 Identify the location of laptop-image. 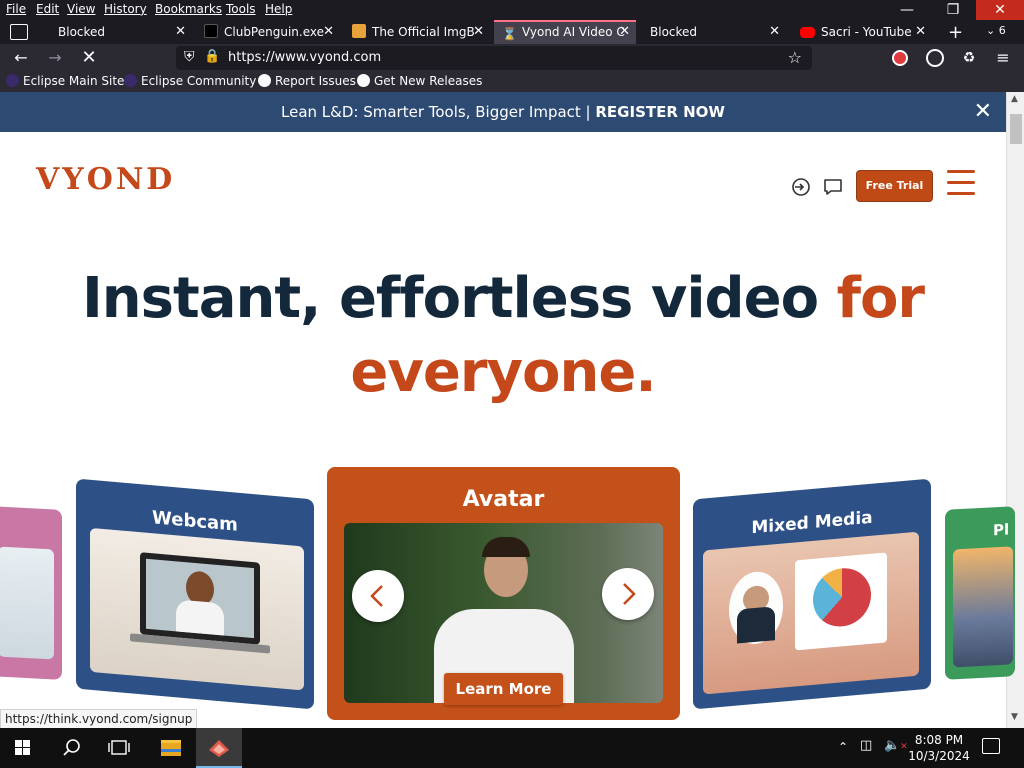
(200, 598).